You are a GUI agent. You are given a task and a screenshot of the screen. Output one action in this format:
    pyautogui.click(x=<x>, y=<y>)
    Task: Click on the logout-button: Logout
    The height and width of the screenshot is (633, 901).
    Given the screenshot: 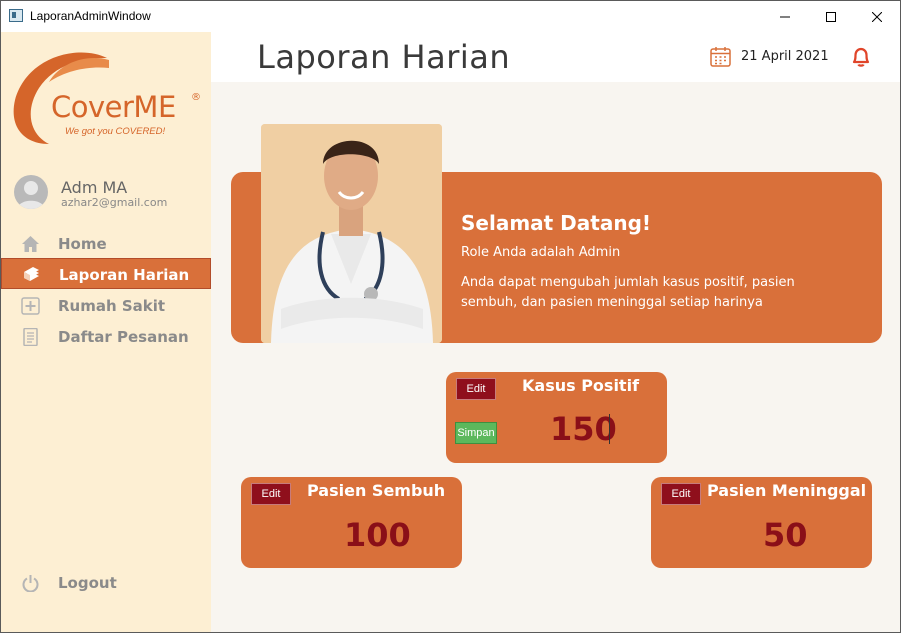 What is the action you would take?
    pyautogui.click(x=106, y=582)
    